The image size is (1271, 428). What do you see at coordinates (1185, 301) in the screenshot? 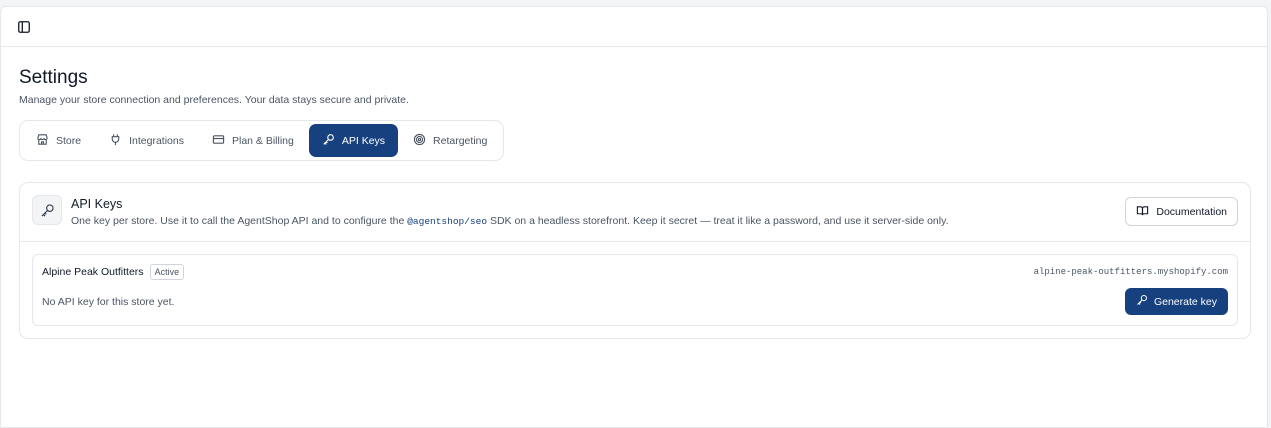
I see `generate-key-label: Generate key` at bounding box center [1185, 301].